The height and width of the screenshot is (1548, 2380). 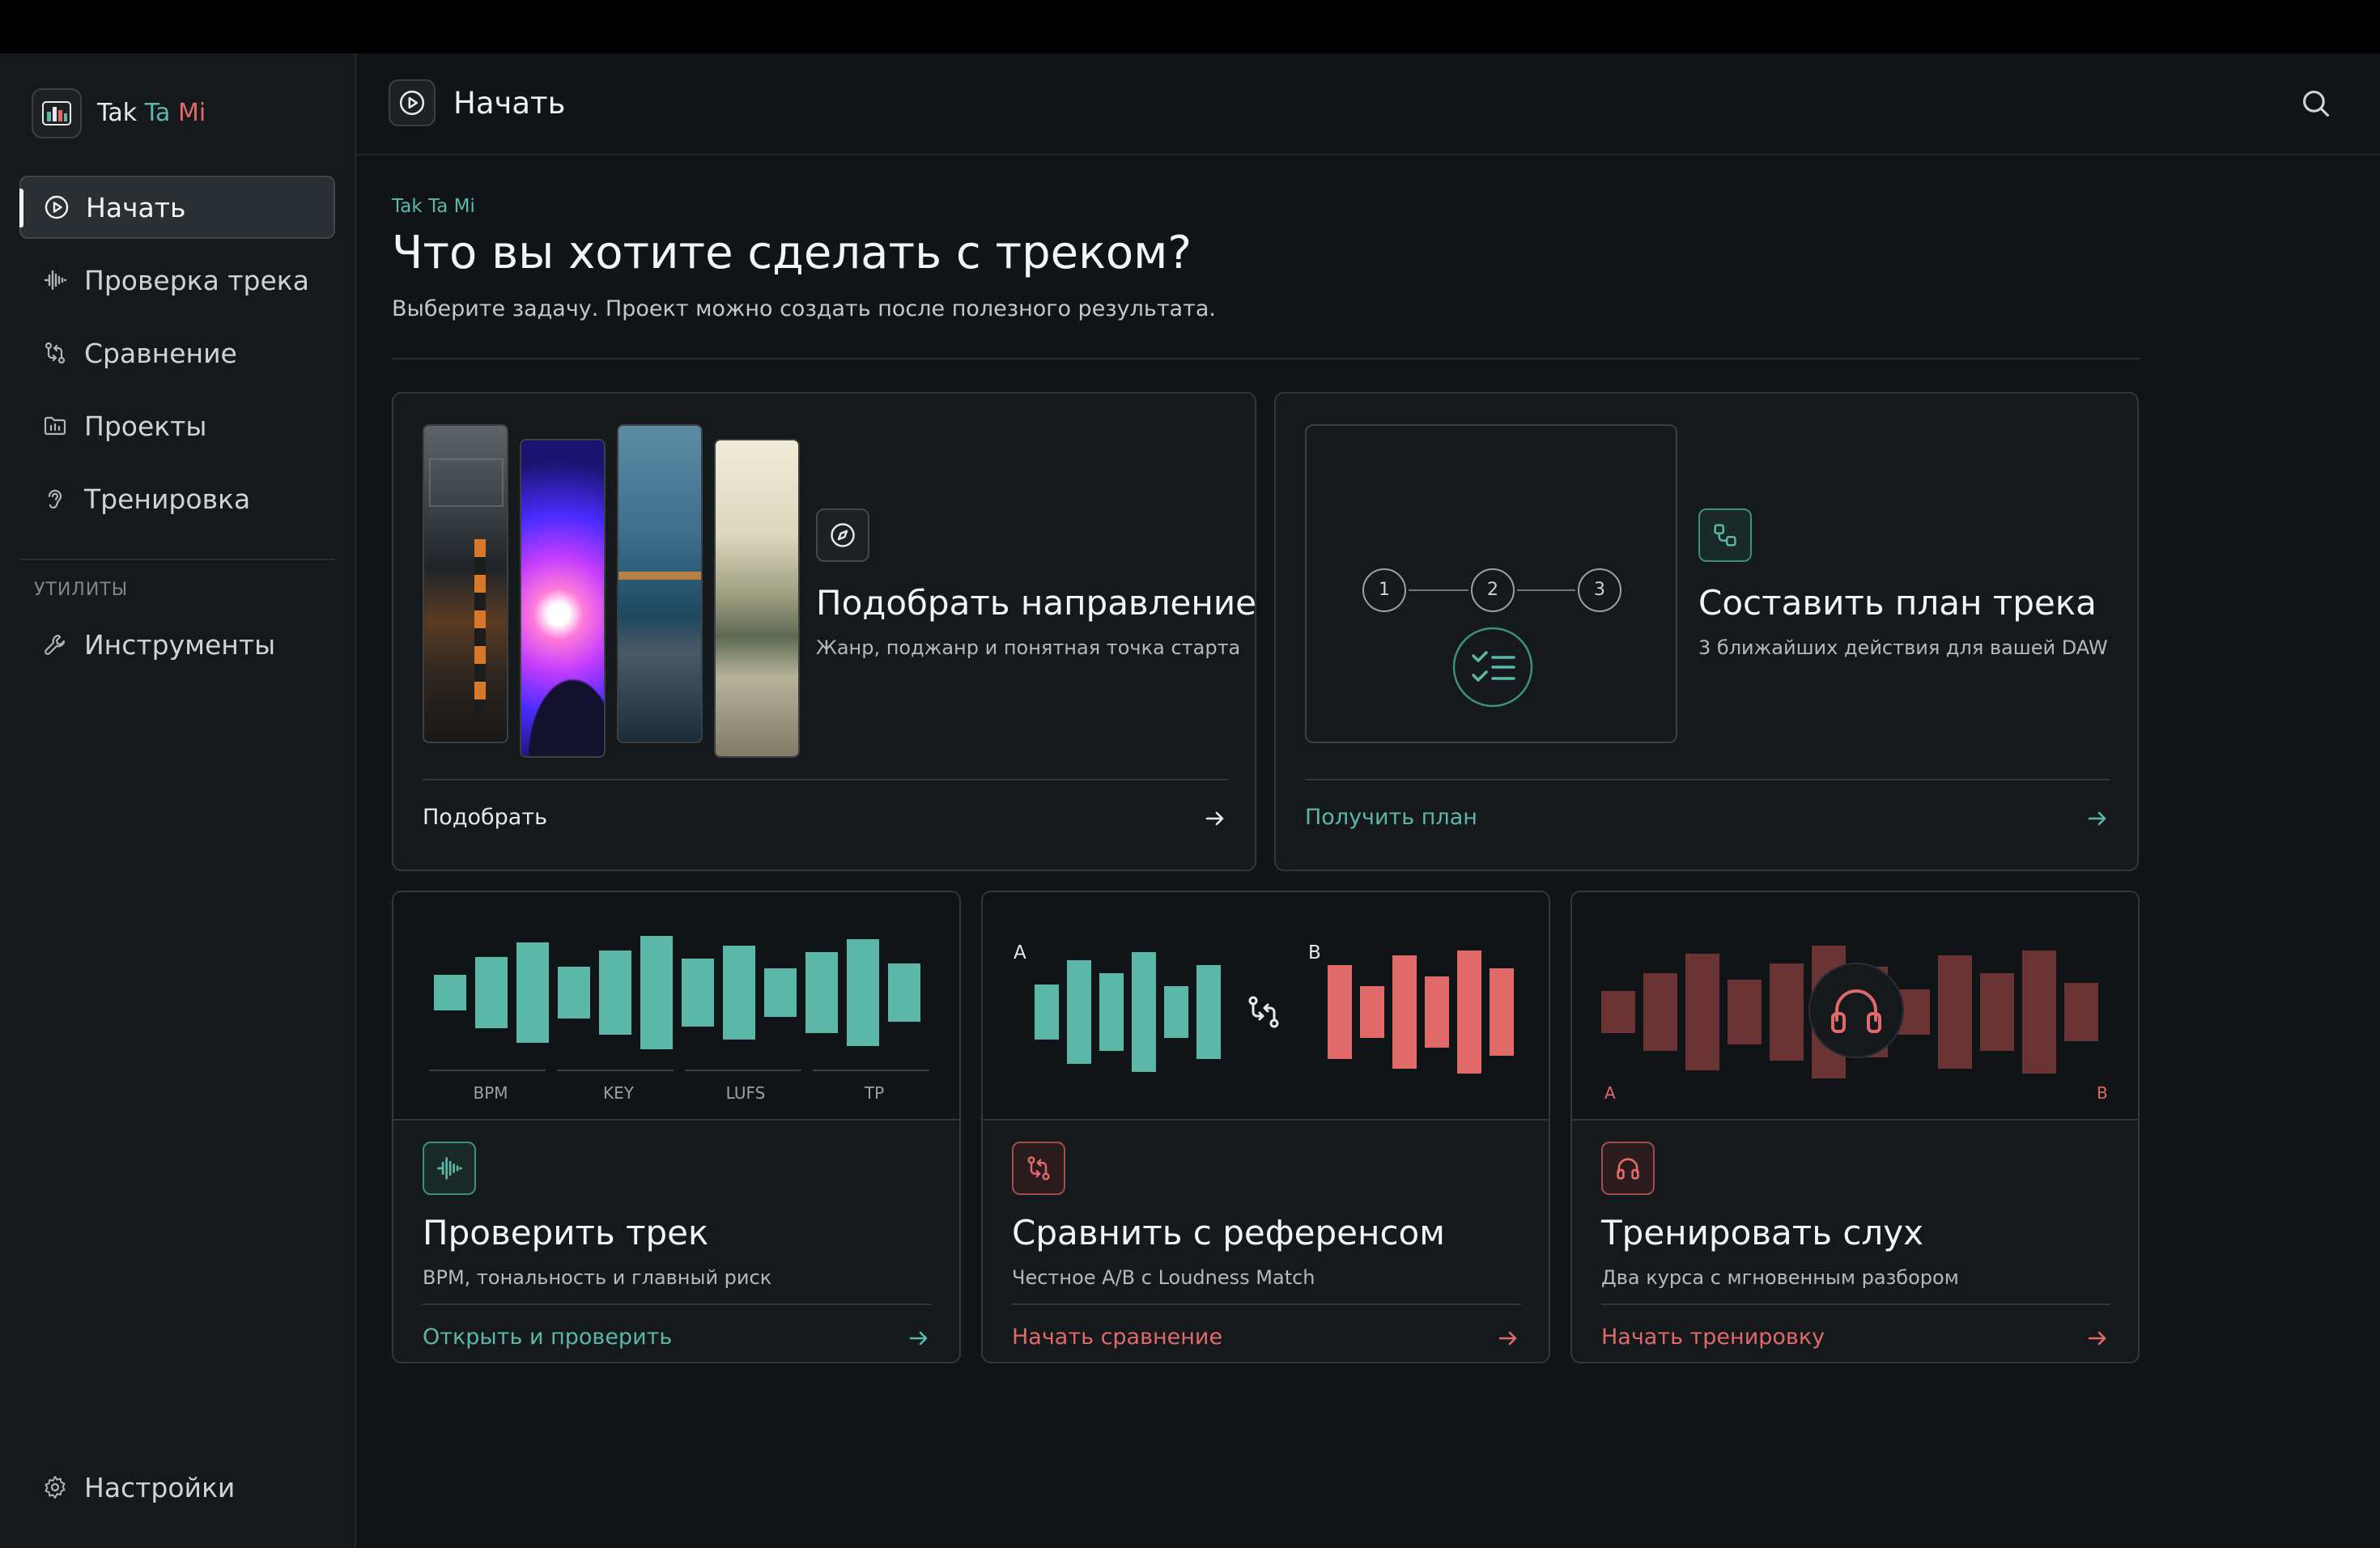 What do you see at coordinates (1190, 27) in the screenshot?
I see `window-top-bar` at bounding box center [1190, 27].